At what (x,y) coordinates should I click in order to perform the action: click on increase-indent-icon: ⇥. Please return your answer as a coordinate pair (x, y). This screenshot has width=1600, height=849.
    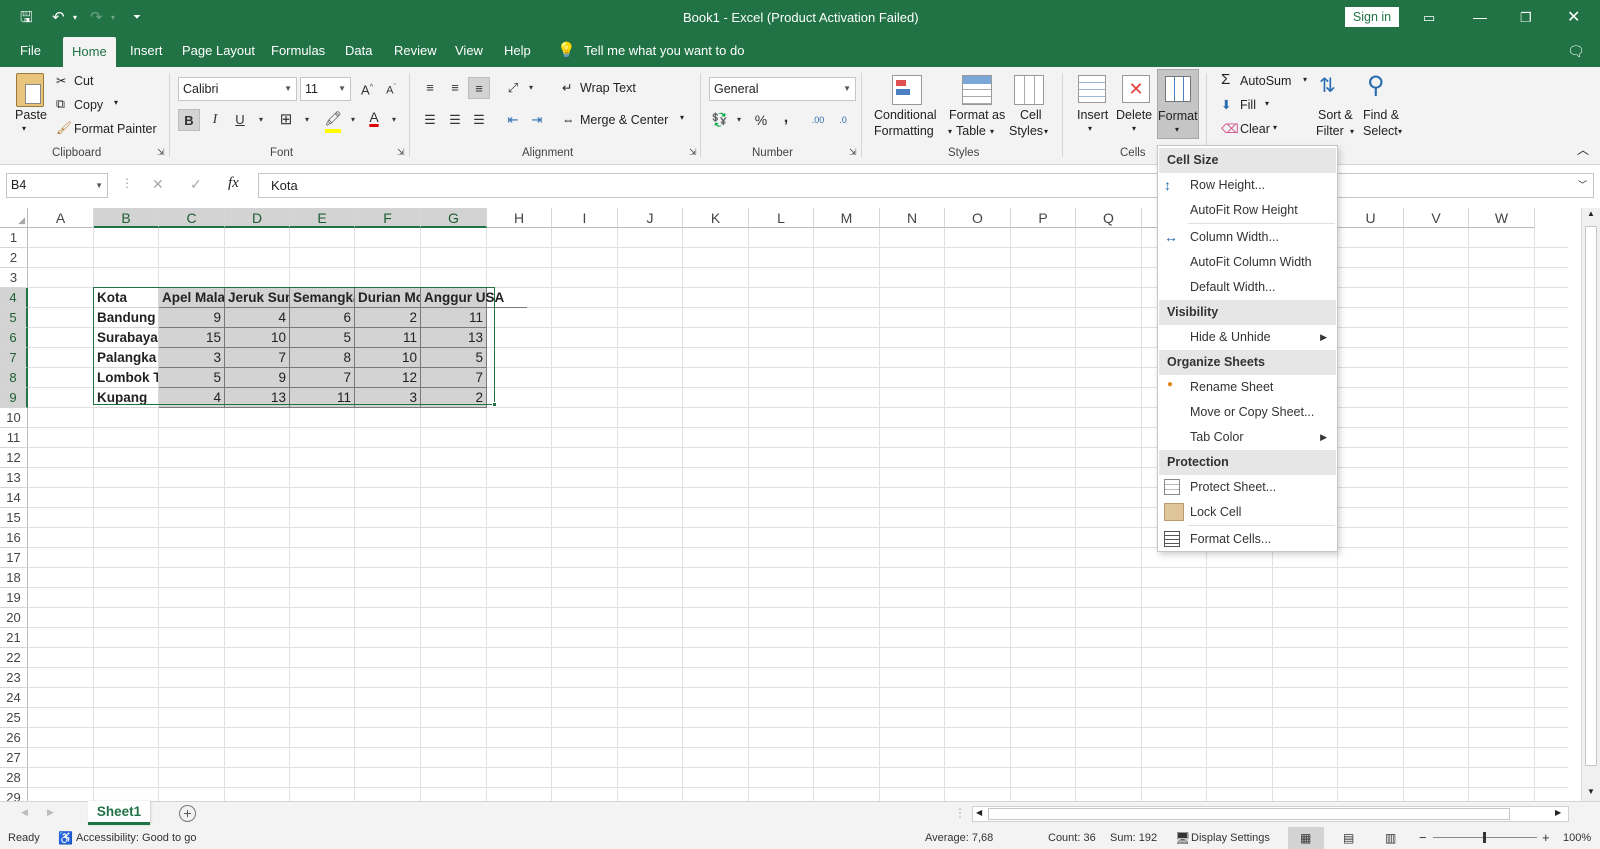
    Looking at the image, I should click on (537, 120).